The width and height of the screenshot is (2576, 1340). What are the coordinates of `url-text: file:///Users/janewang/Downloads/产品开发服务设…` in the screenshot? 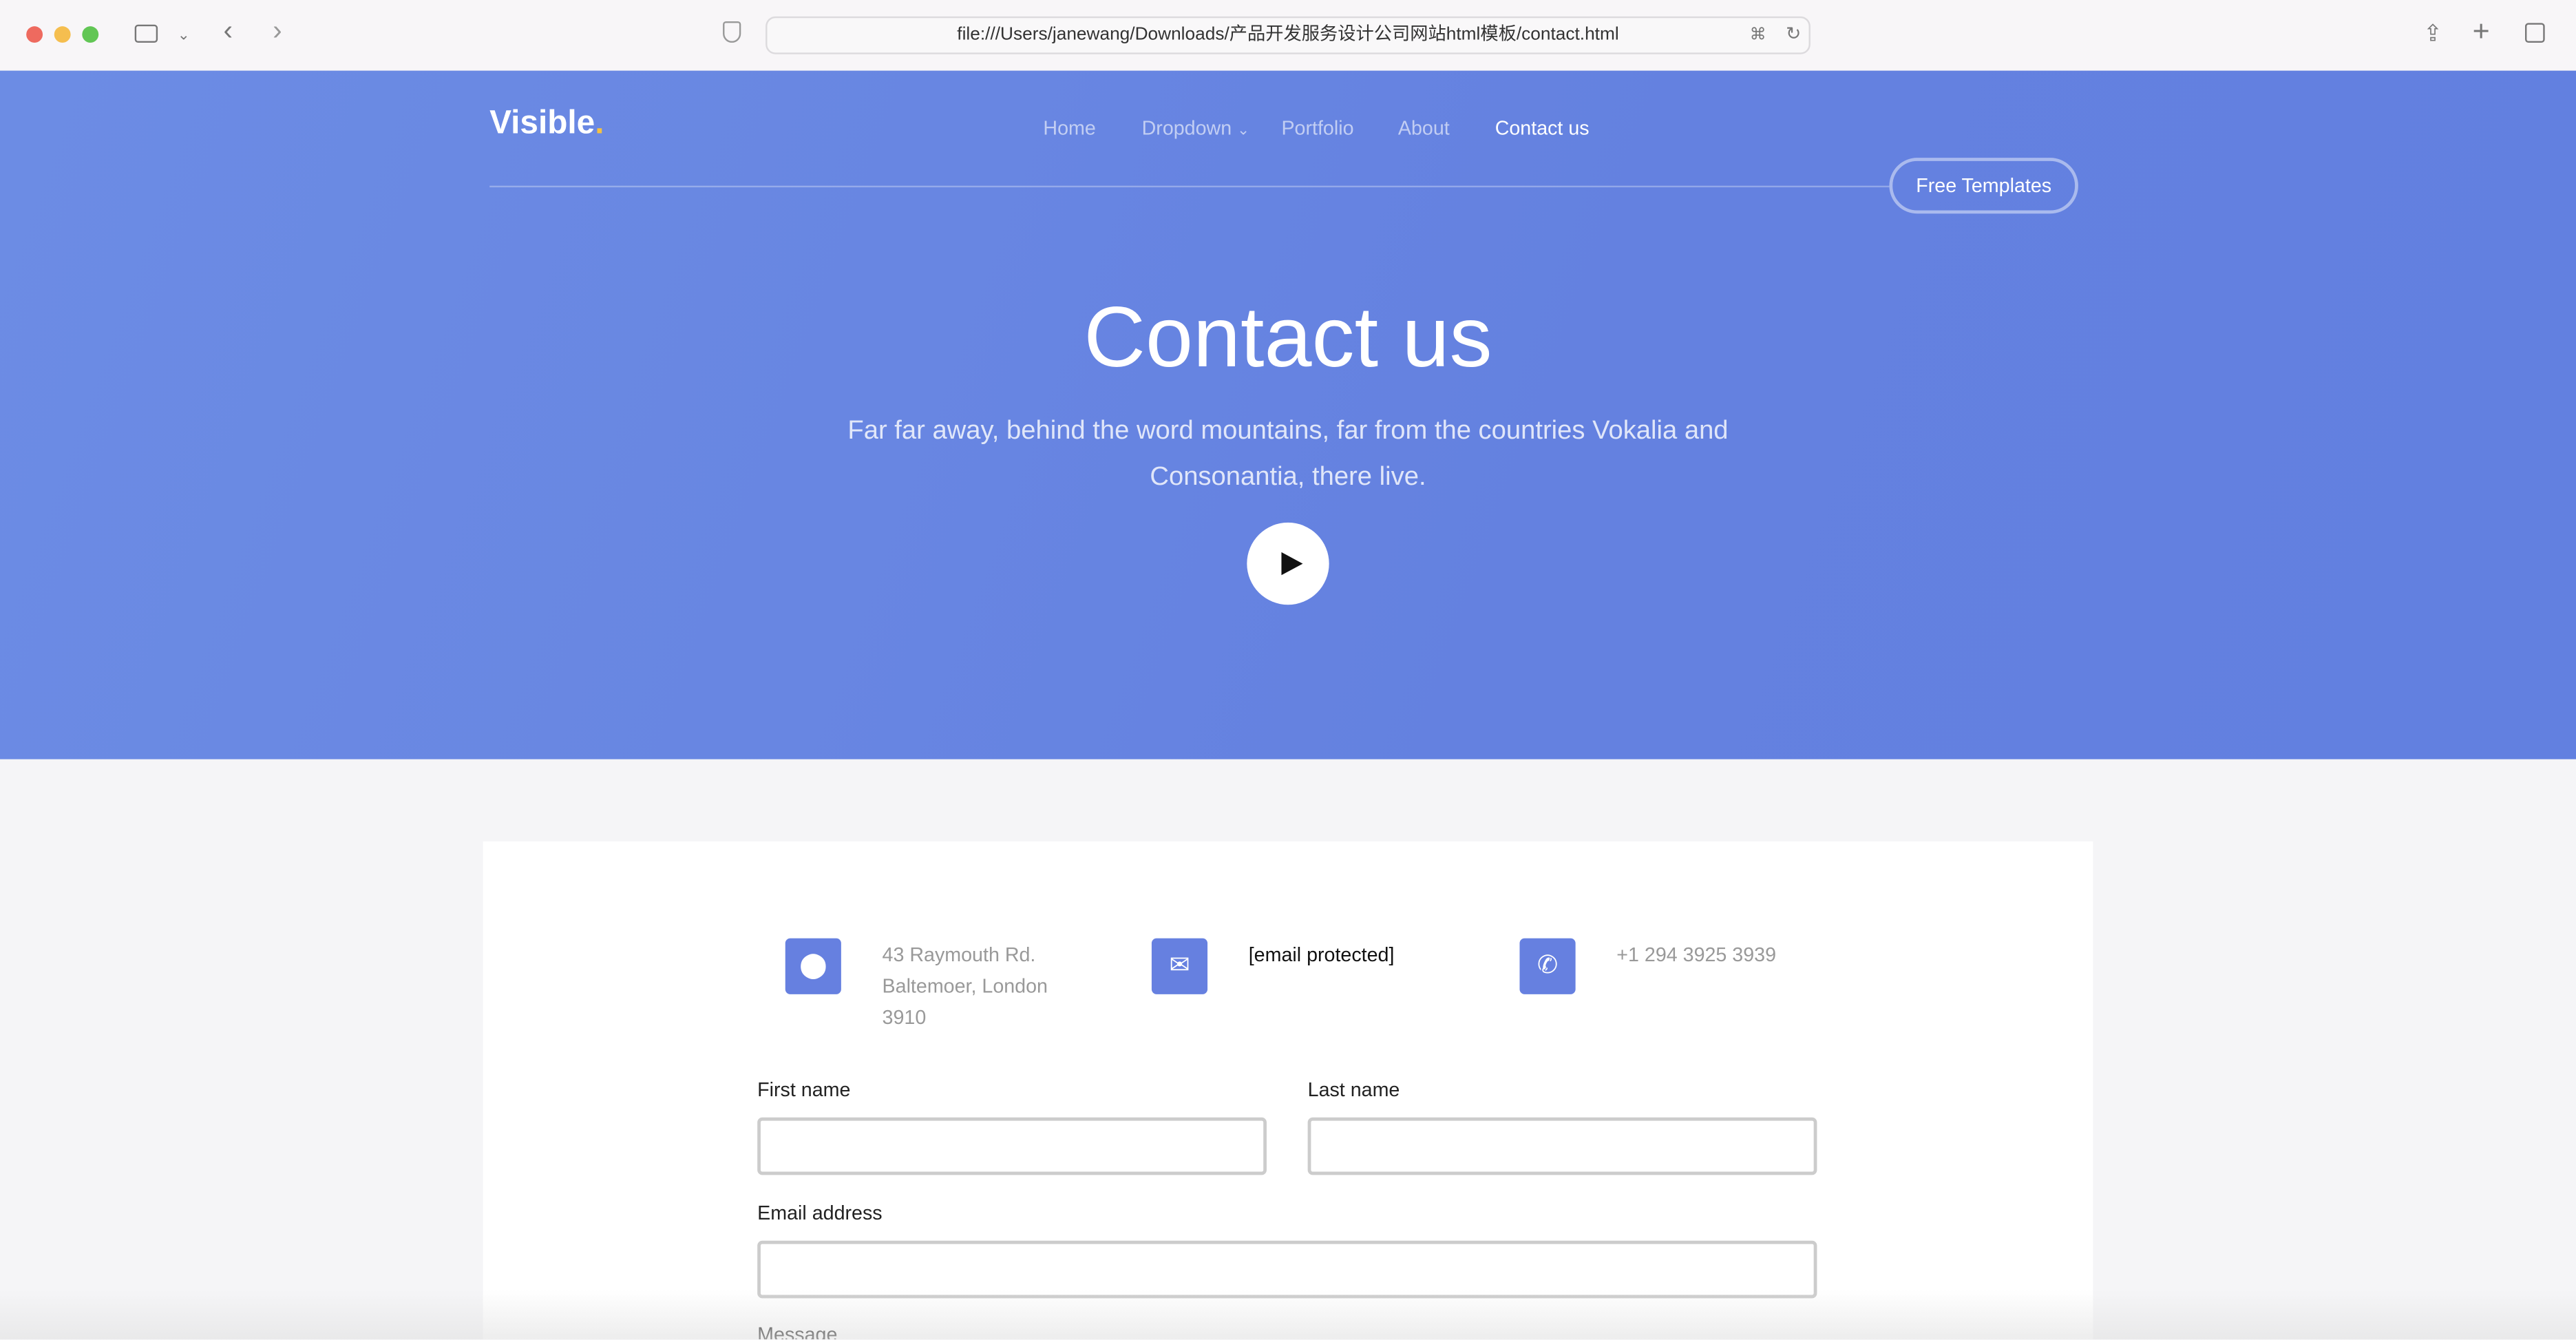 It's located at (1288, 34).